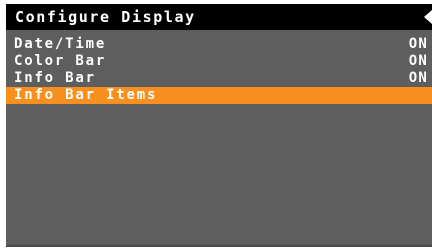 Image resolution: width=432 pixels, height=249 pixels. I want to click on menu-item-label: Info Bar, so click(55, 78).